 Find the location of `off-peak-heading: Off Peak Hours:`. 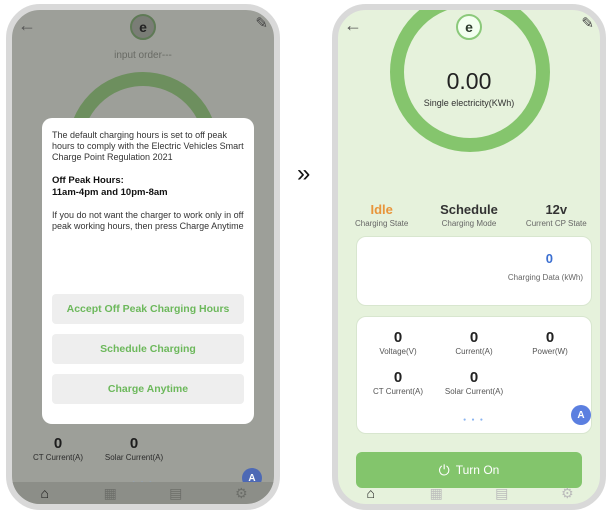

off-peak-heading: Off Peak Hours: is located at coordinates (88, 180).